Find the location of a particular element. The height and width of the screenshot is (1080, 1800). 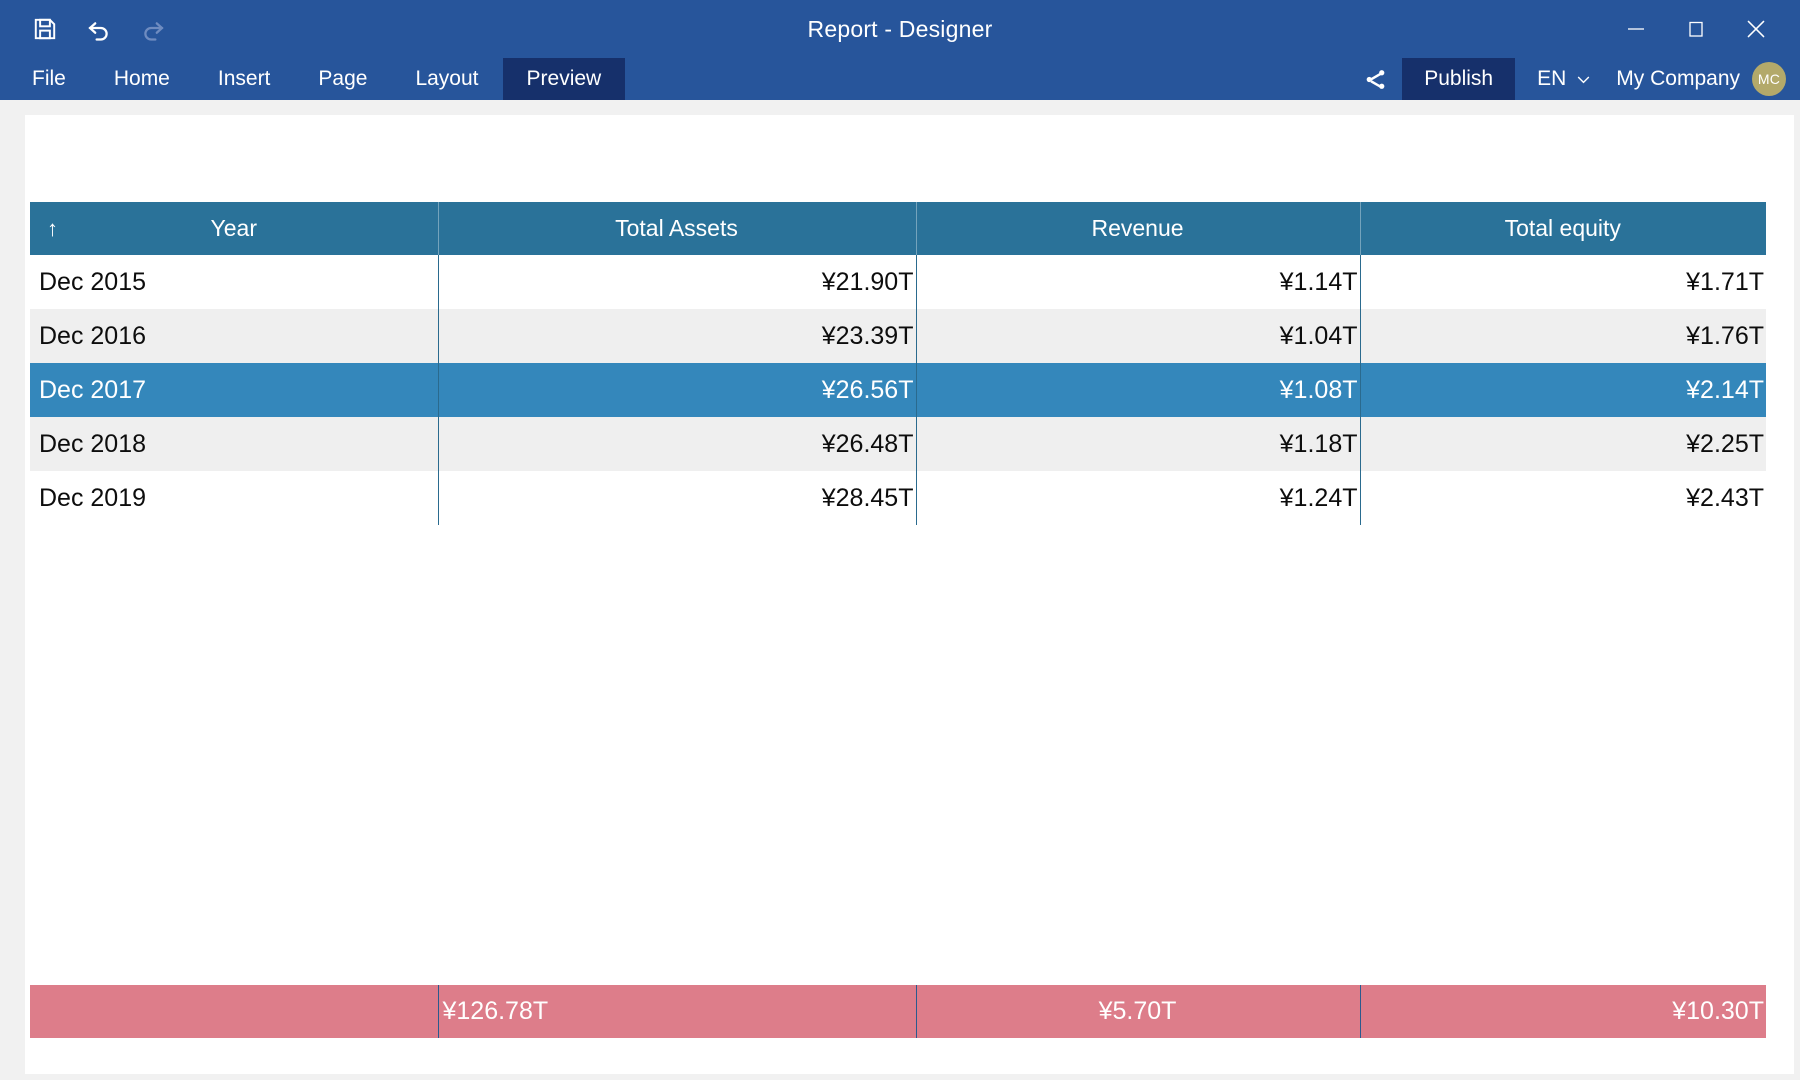

title-bar: Report - Designer is located at coordinates (900, 29).